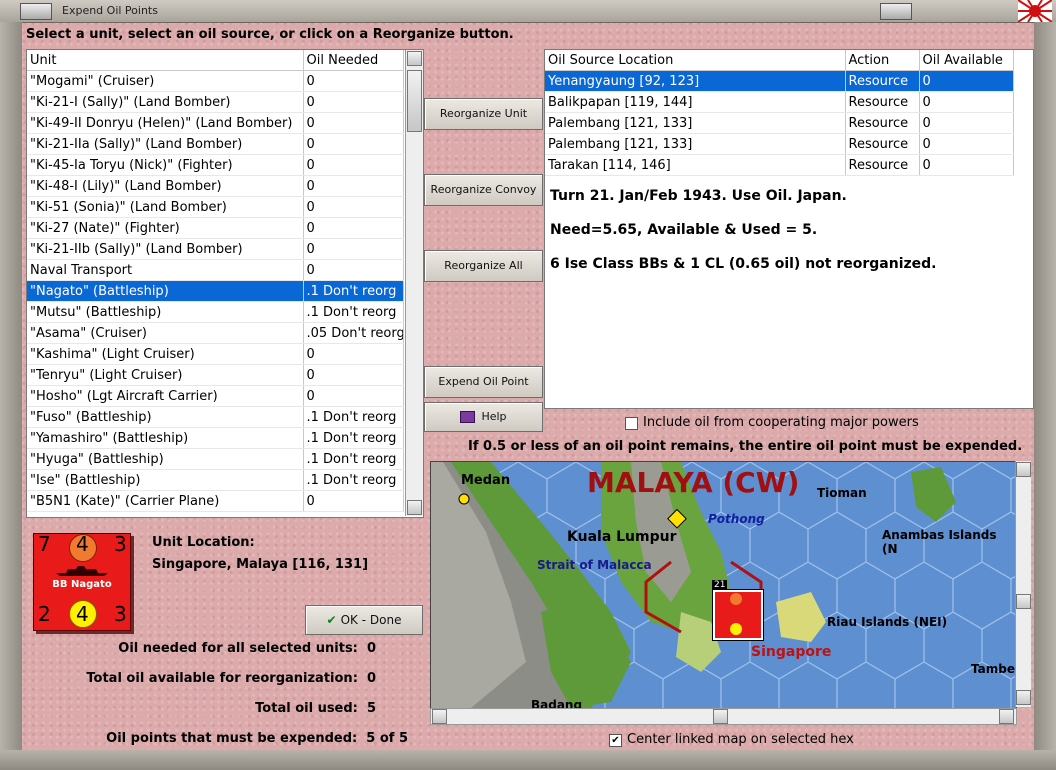 The width and height of the screenshot is (1056, 770). I want to click on unit-row: "Asama" (Cruiser) .05 Don't reorg, so click(215, 333).